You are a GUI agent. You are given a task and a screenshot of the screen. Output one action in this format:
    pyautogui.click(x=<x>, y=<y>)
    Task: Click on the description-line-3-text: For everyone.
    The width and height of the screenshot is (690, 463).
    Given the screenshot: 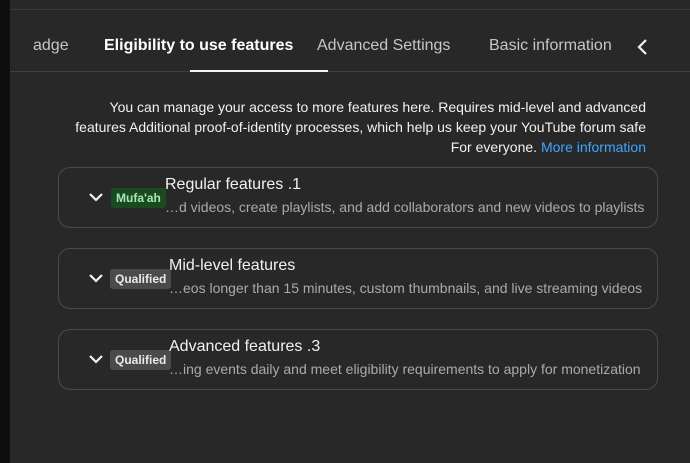 What is the action you would take?
    pyautogui.click(x=494, y=147)
    